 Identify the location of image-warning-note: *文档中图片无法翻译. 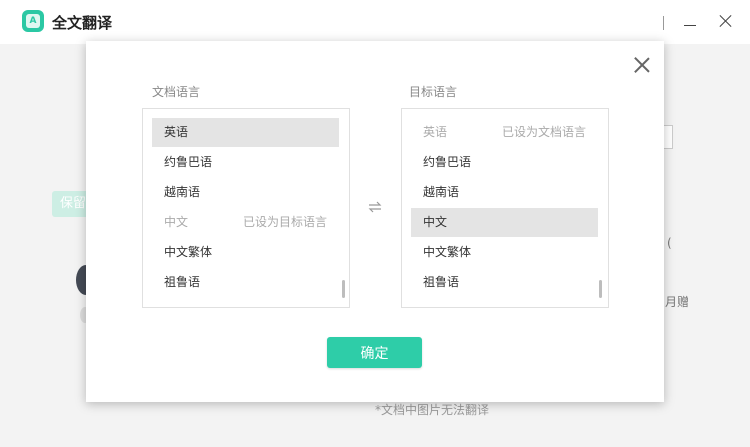
(432, 410).